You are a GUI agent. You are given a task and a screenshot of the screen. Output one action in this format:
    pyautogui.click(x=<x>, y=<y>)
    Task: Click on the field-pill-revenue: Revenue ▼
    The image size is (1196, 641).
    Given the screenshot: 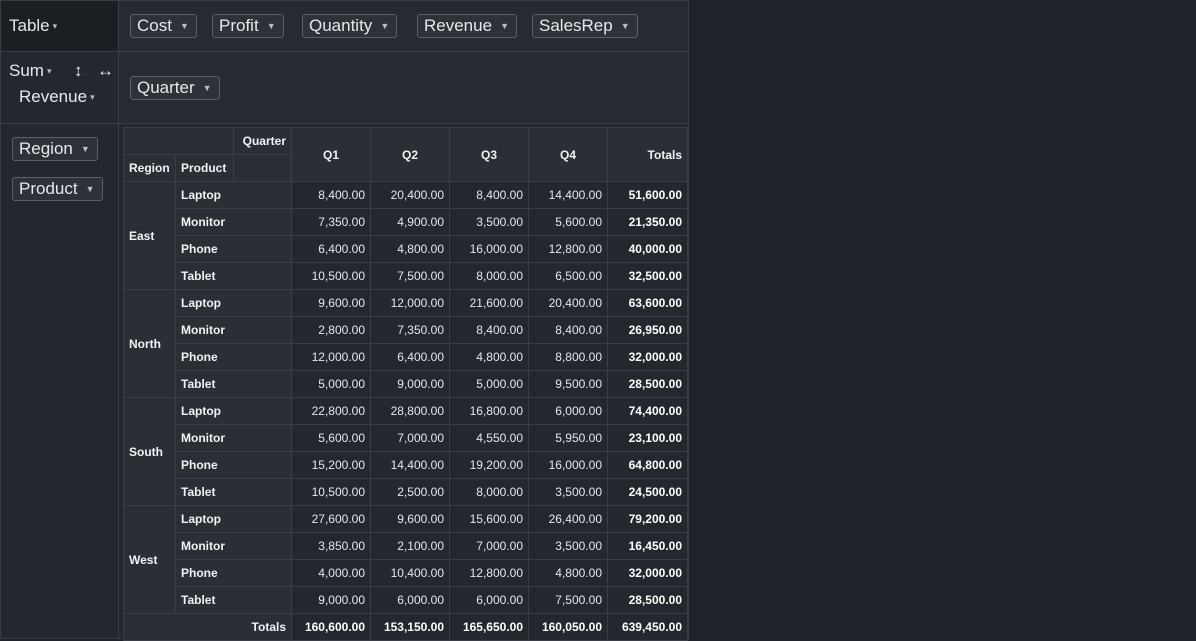 What is the action you would take?
    pyautogui.click(x=467, y=26)
    